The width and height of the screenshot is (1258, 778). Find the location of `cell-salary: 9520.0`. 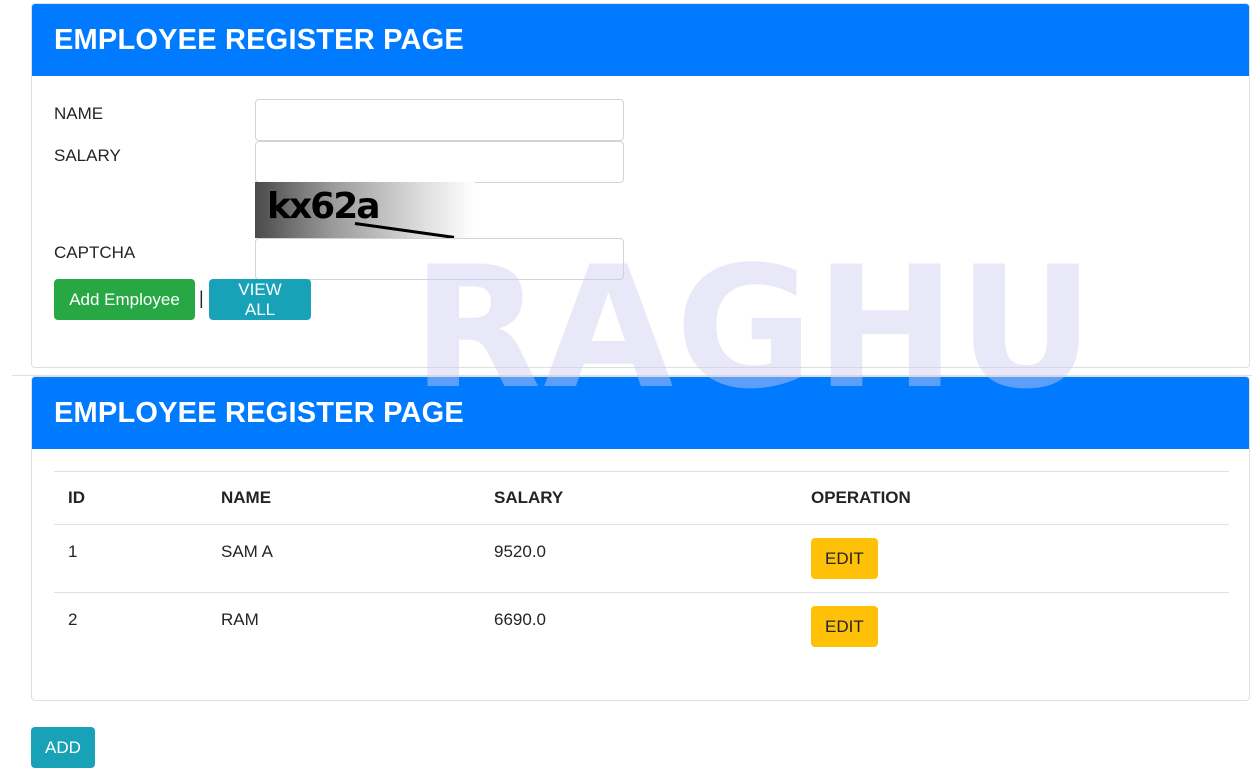

cell-salary: 9520.0 is located at coordinates (638, 558).